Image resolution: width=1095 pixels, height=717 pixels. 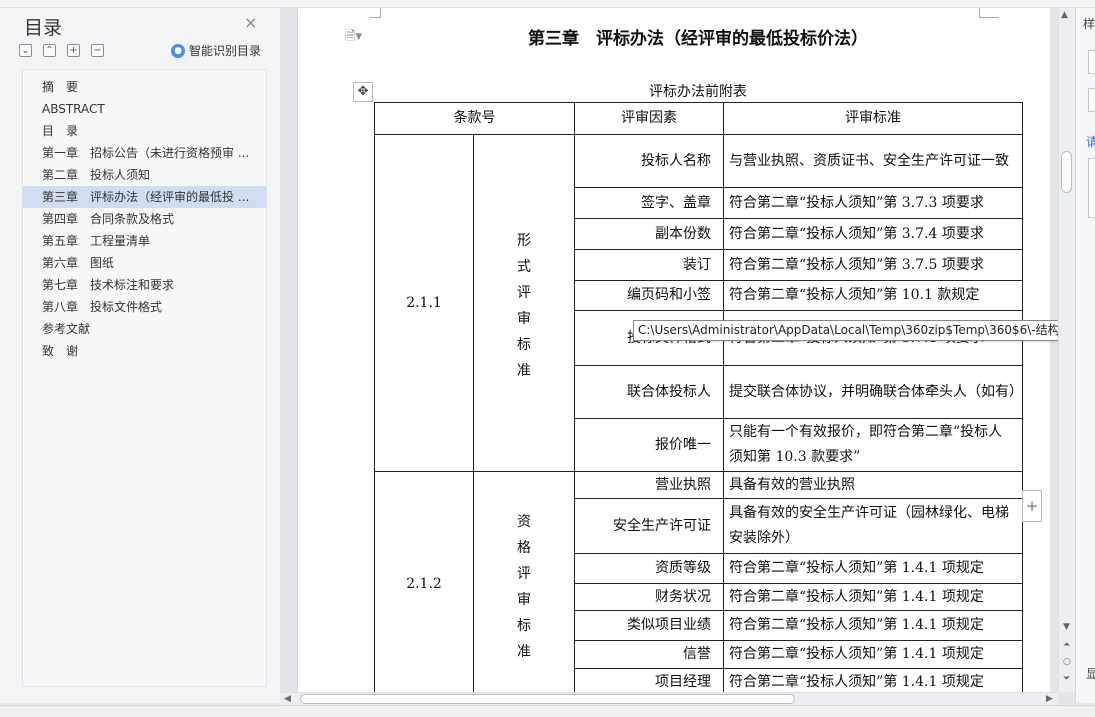 What do you see at coordinates (524, 584) in the screenshot?
I see `clause-category-cell: 资格评审标准` at bounding box center [524, 584].